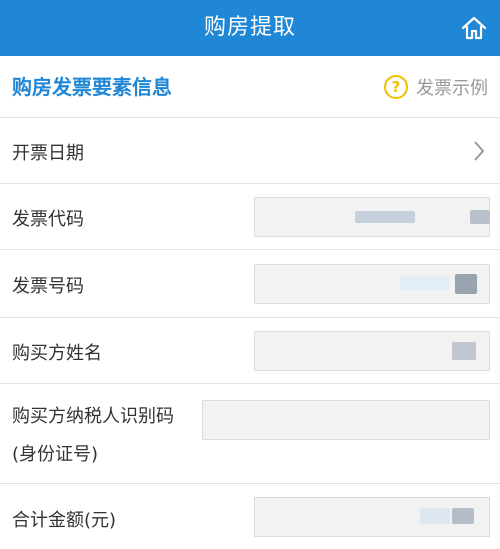  Describe the element at coordinates (346, 420) in the screenshot. I see `buyer-tax-id-input` at that location.